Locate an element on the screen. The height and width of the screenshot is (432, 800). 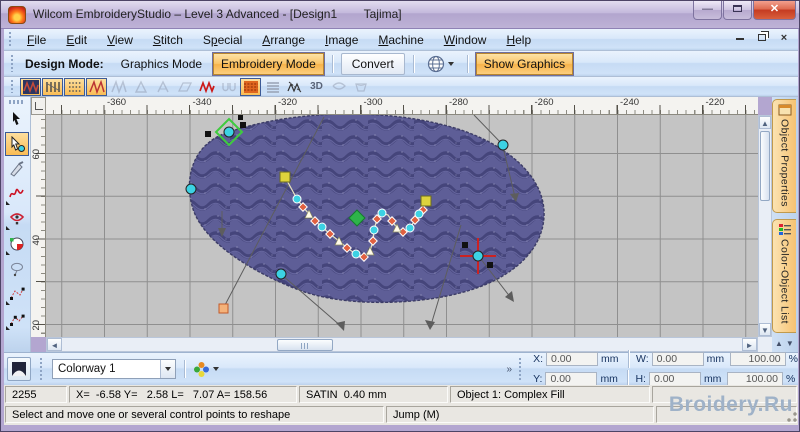
menu-item: Window is located at coordinates (465, 40).